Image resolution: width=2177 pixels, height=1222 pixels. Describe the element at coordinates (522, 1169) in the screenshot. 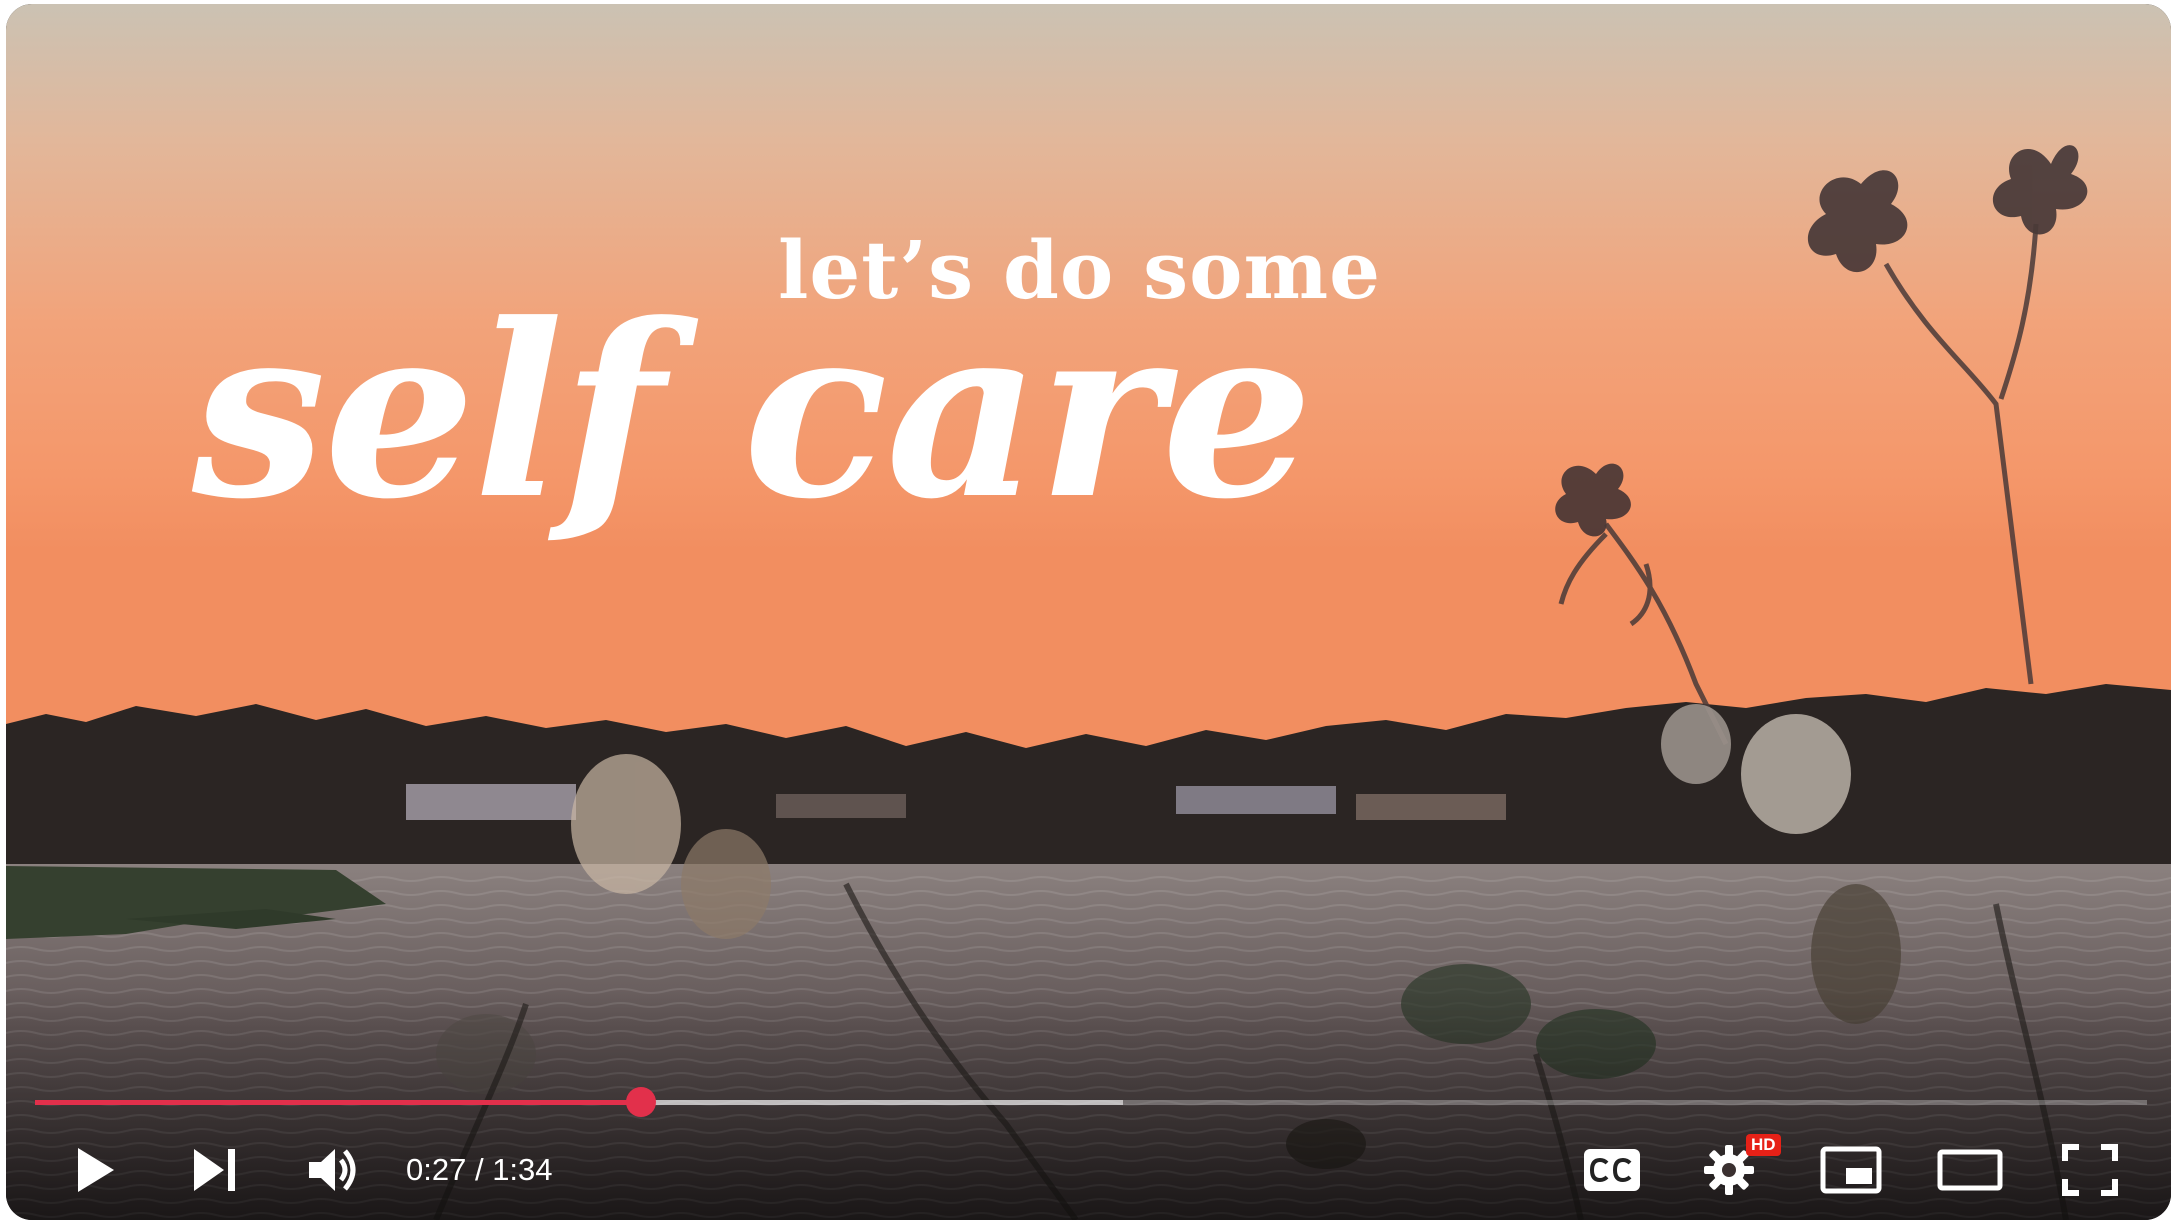

I see `duration: 1:34` at that location.